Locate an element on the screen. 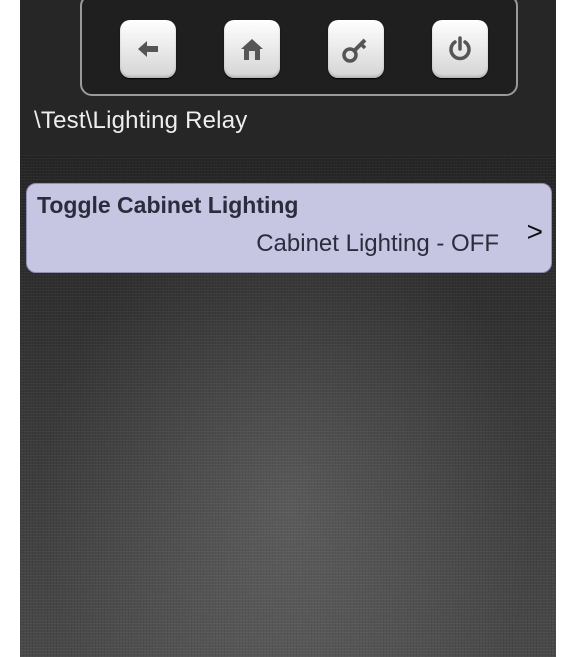 The image size is (564, 657). home-button is located at coordinates (252, 49).